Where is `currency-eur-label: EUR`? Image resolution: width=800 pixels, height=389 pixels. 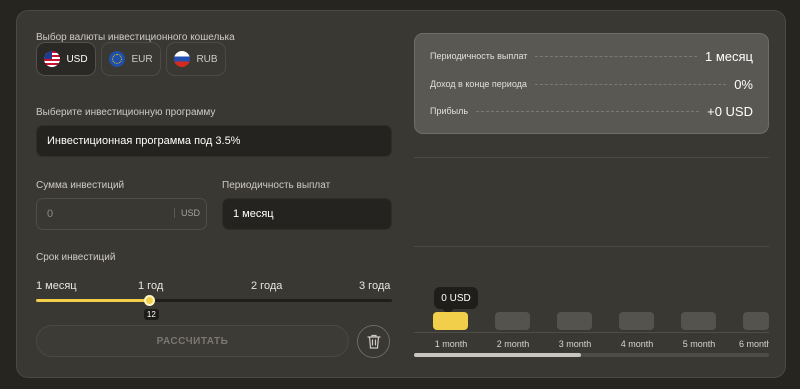 currency-eur-label: EUR is located at coordinates (142, 59).